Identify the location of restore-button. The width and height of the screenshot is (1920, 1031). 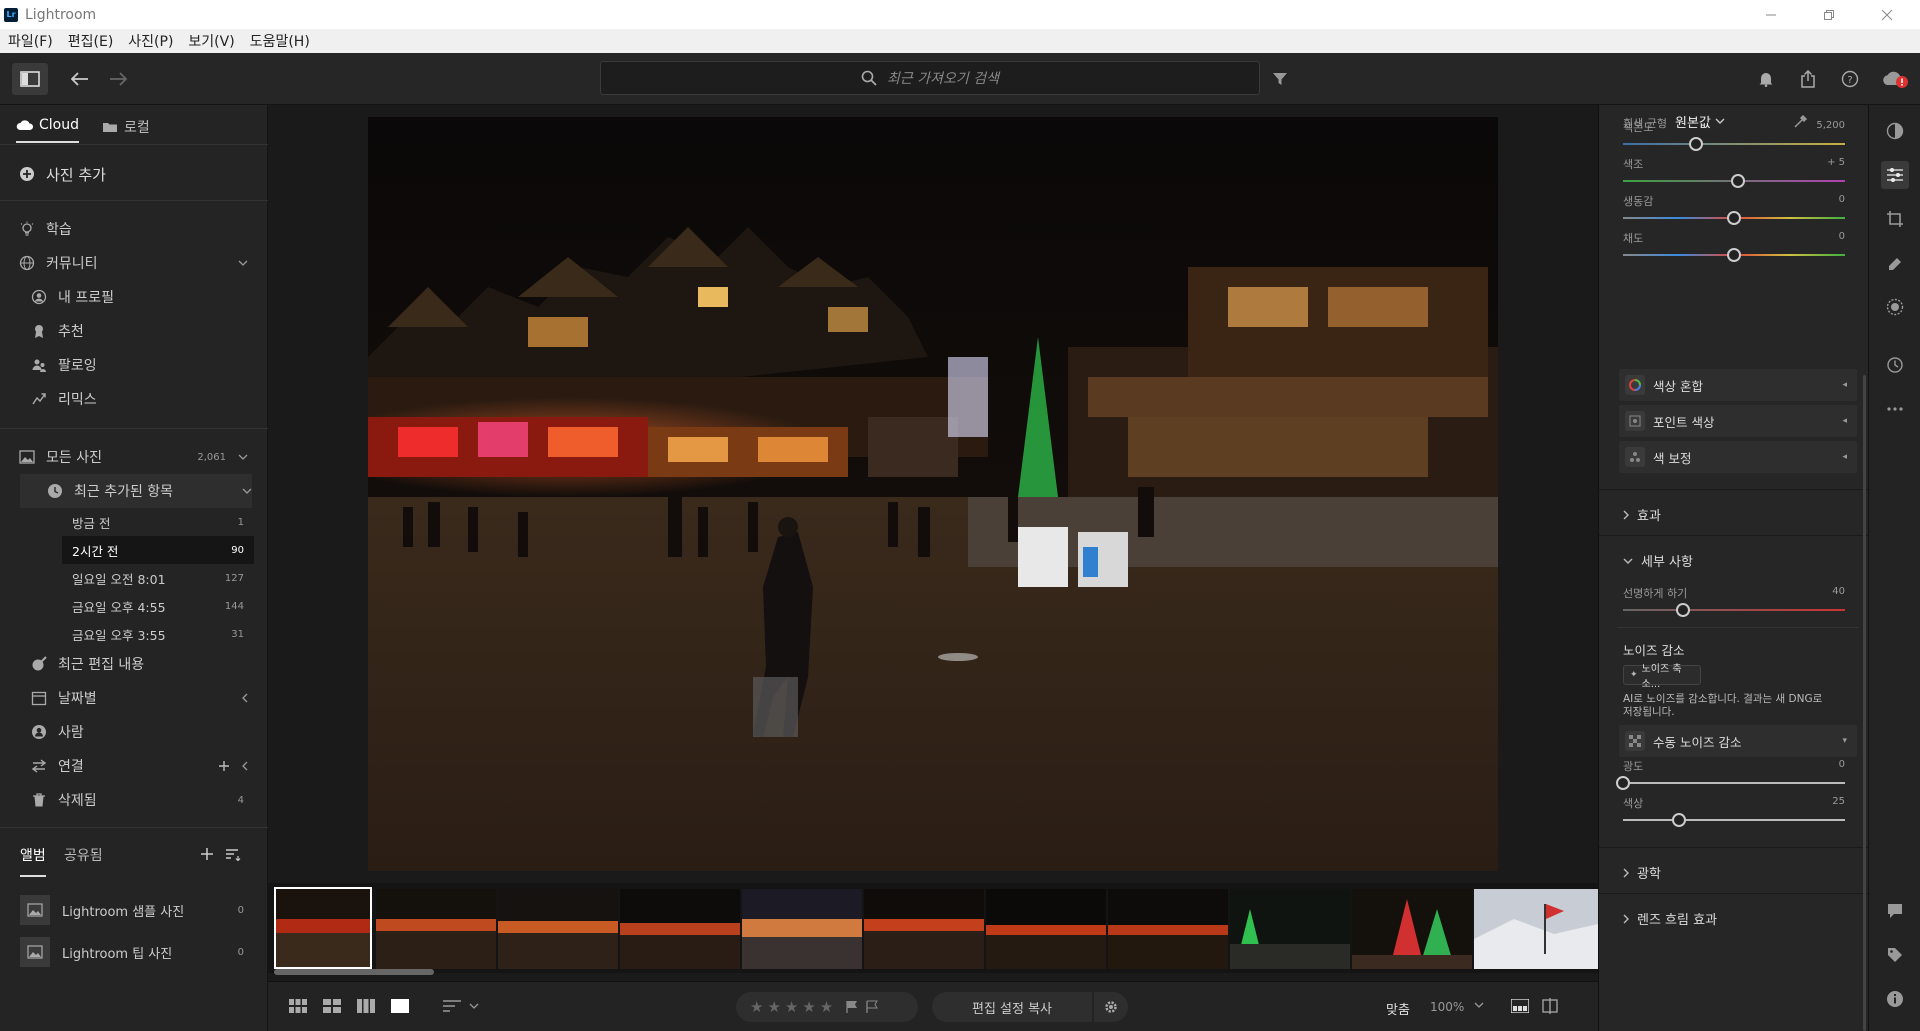
(1829, 14).